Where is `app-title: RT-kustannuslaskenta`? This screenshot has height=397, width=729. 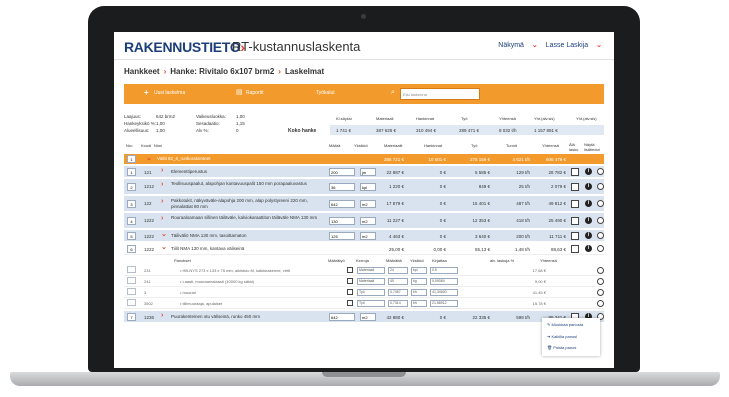
app-title: RT-kustannuslaskenta is located at coordinates (296, 46).